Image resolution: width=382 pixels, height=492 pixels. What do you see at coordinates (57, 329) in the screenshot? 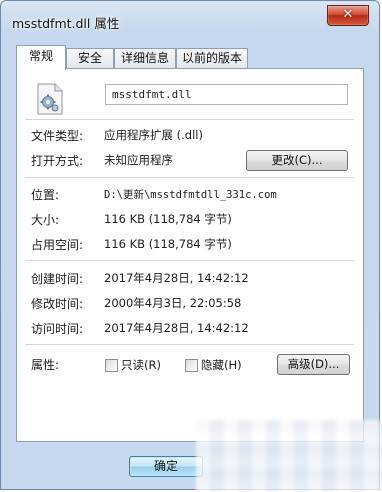
I see `accessed-label: 访问时间:` at bounding box center [57, 329].